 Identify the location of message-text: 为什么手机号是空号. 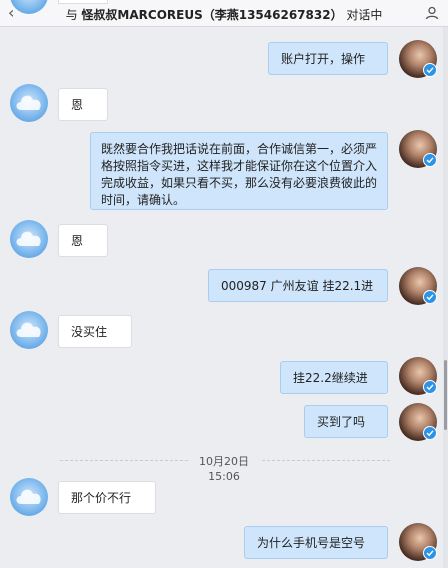
(311, 543).